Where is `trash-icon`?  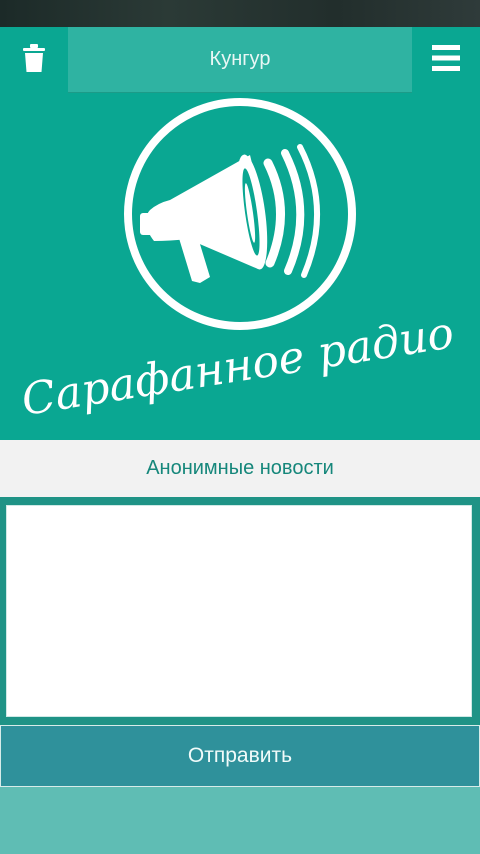 trash-icon is located at coordinates (34, 60).